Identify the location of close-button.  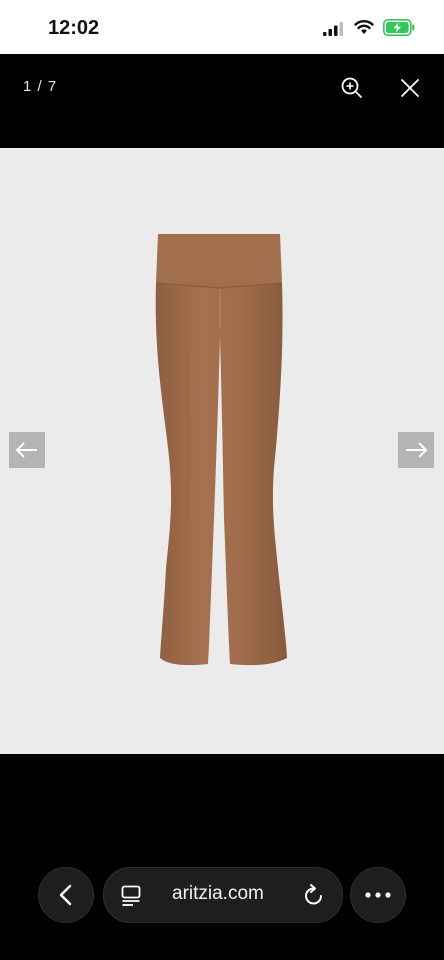
(410, 88).